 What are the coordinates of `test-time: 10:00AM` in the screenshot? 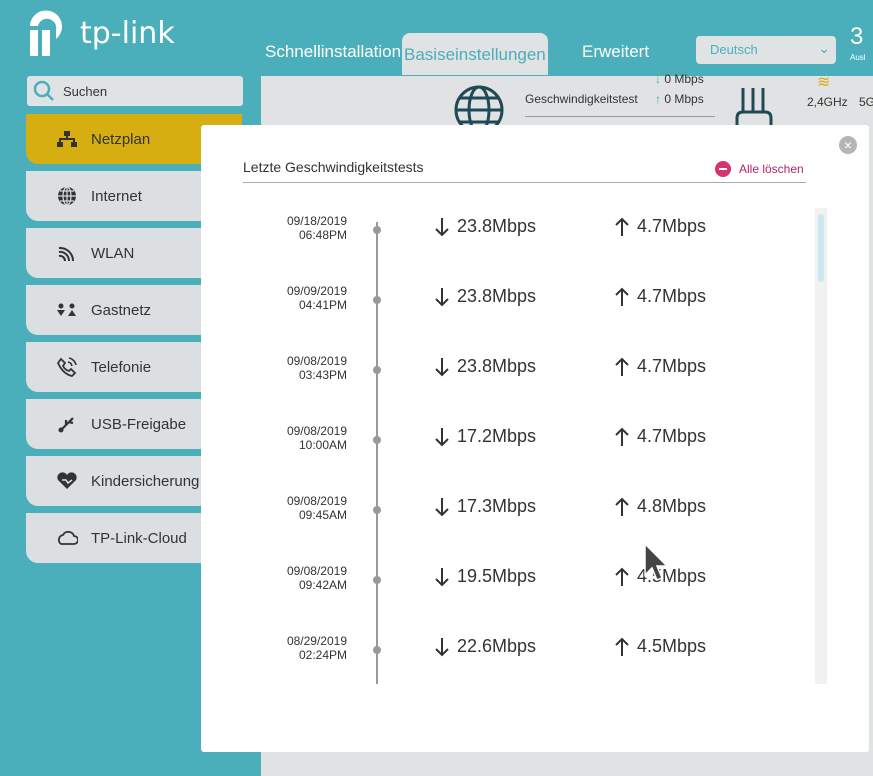 It's located at (322, 445).